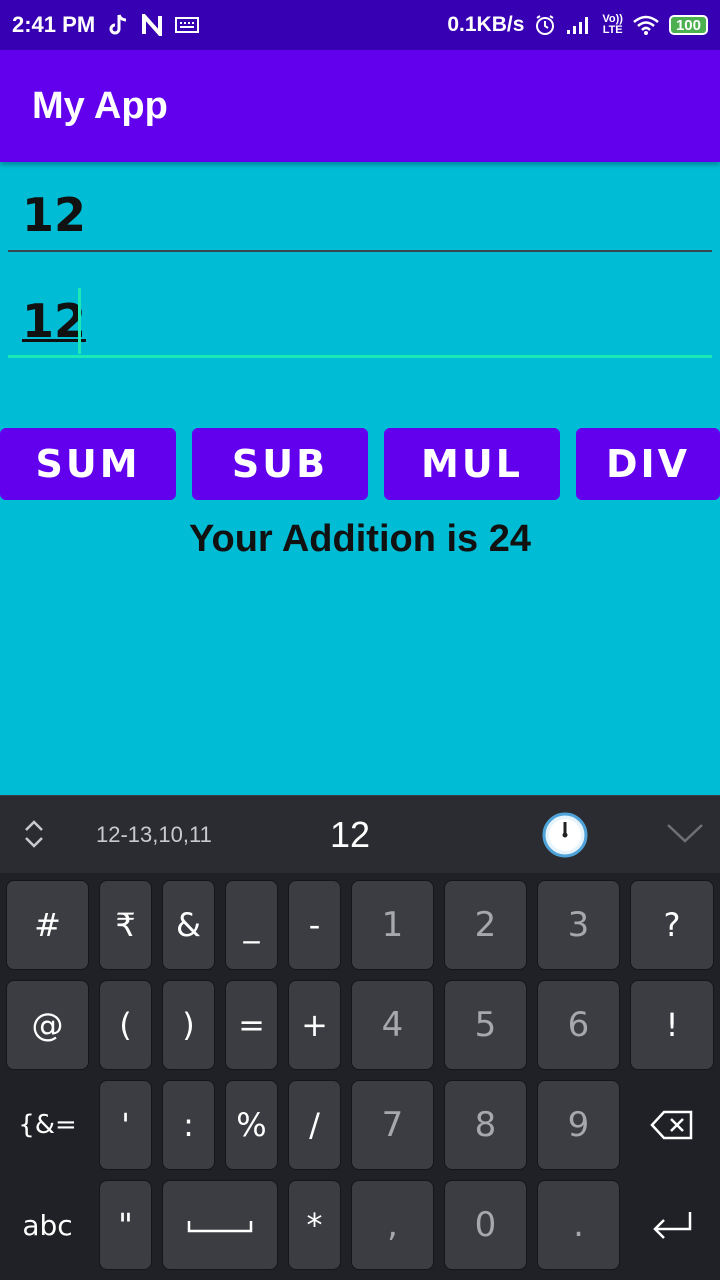 This screenshot has width=720, height=1280. I want to click on key-7: 7, so click(392, 1125).